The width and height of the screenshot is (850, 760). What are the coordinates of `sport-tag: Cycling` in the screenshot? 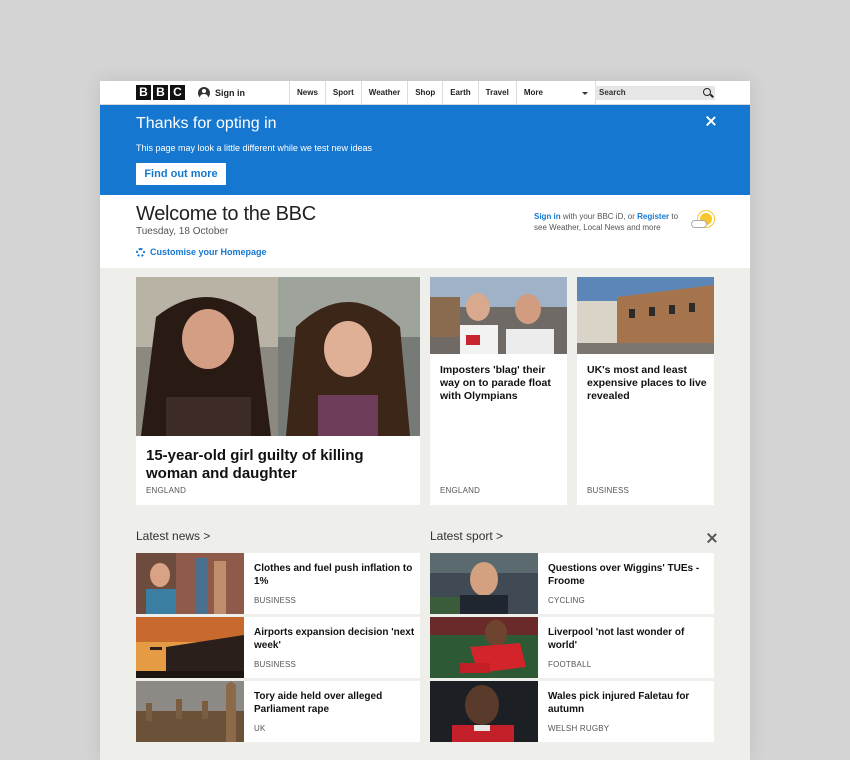 It's located at (566, 600).